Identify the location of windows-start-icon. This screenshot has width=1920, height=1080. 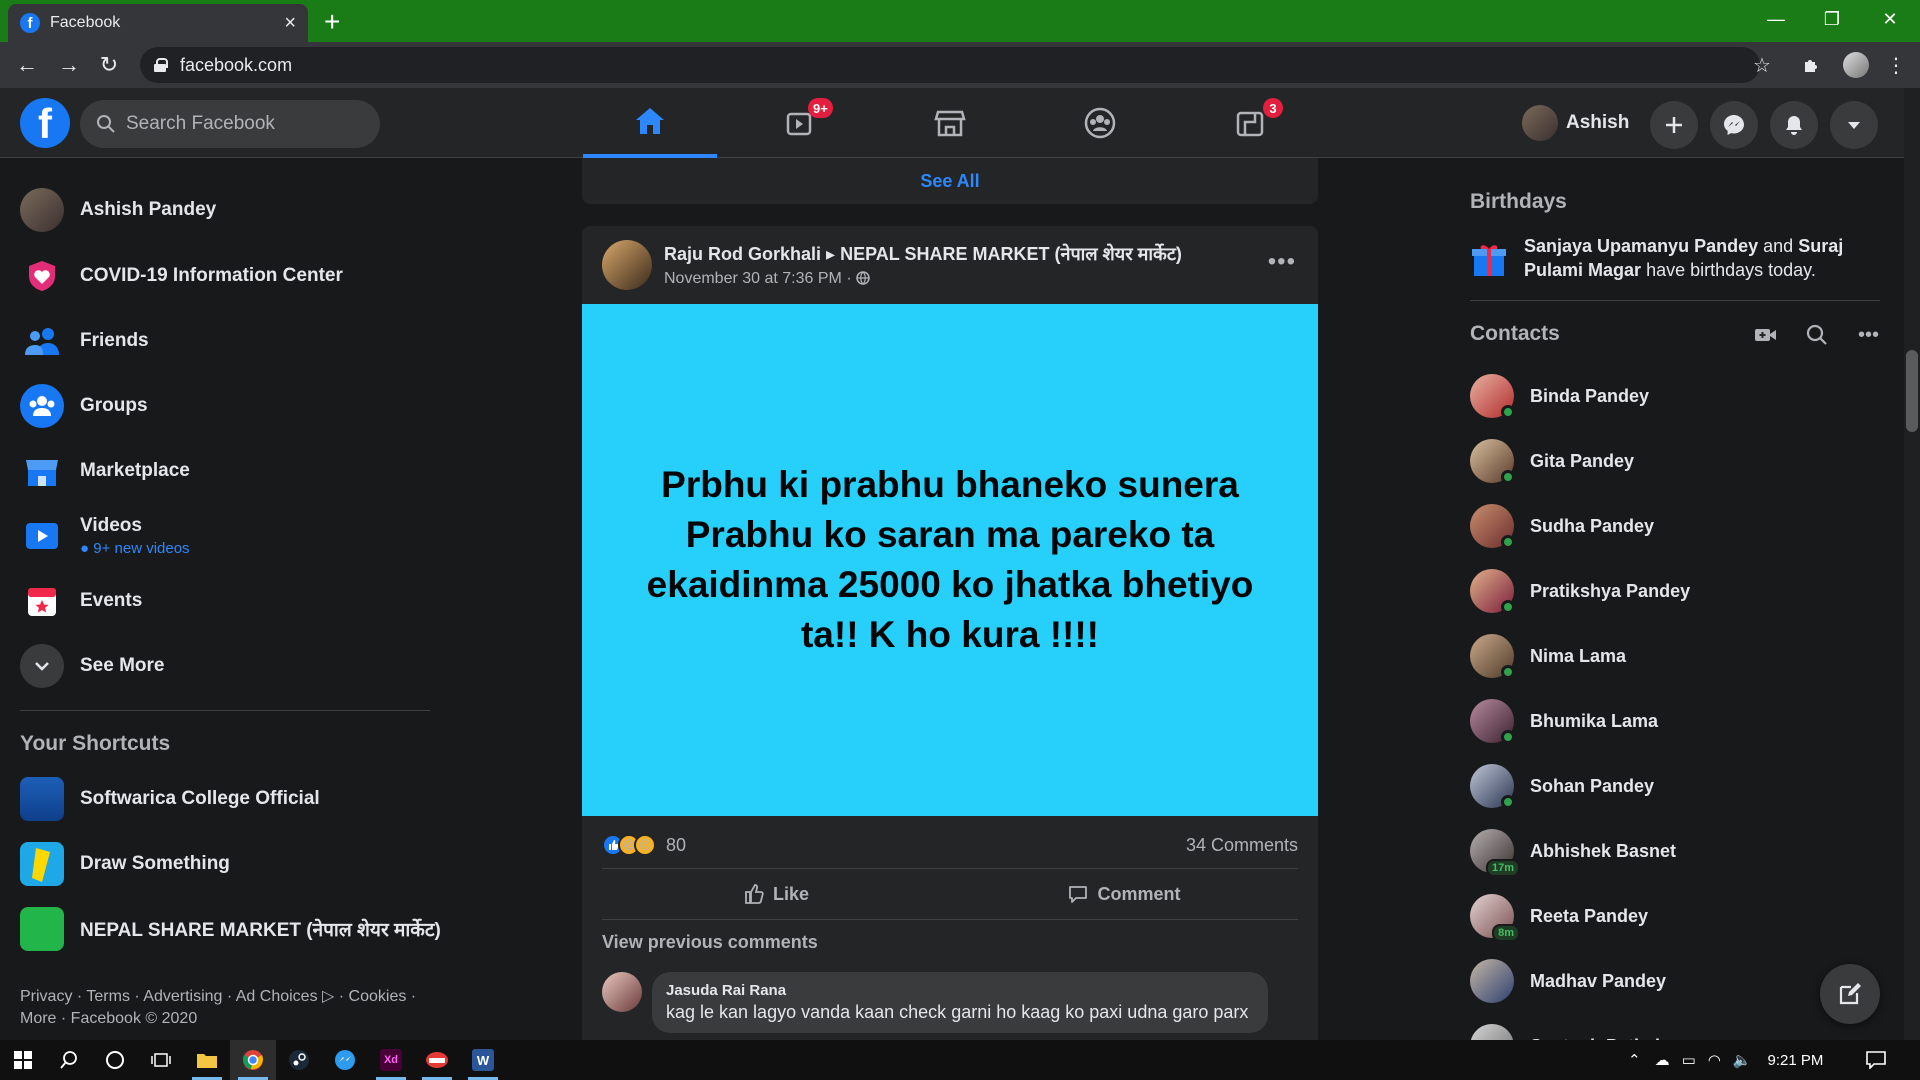
(23, 1060).